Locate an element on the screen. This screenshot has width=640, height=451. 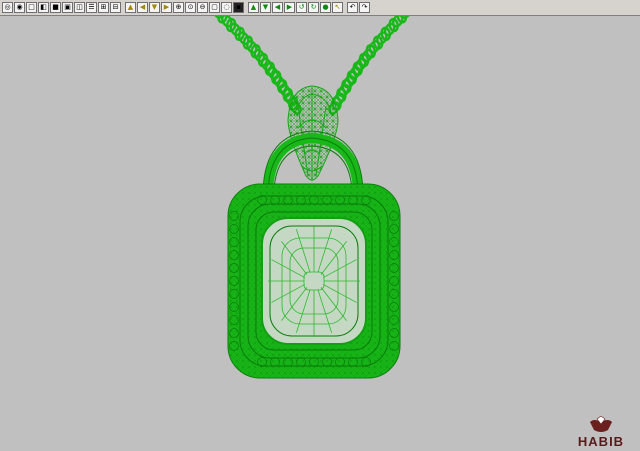
frame-wireframe is located at coordinates (314, 281).